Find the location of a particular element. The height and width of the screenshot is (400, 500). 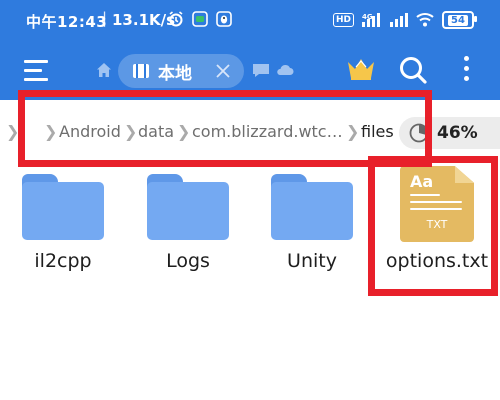

storage-percent: 46% is located at coordinates (457, 133).